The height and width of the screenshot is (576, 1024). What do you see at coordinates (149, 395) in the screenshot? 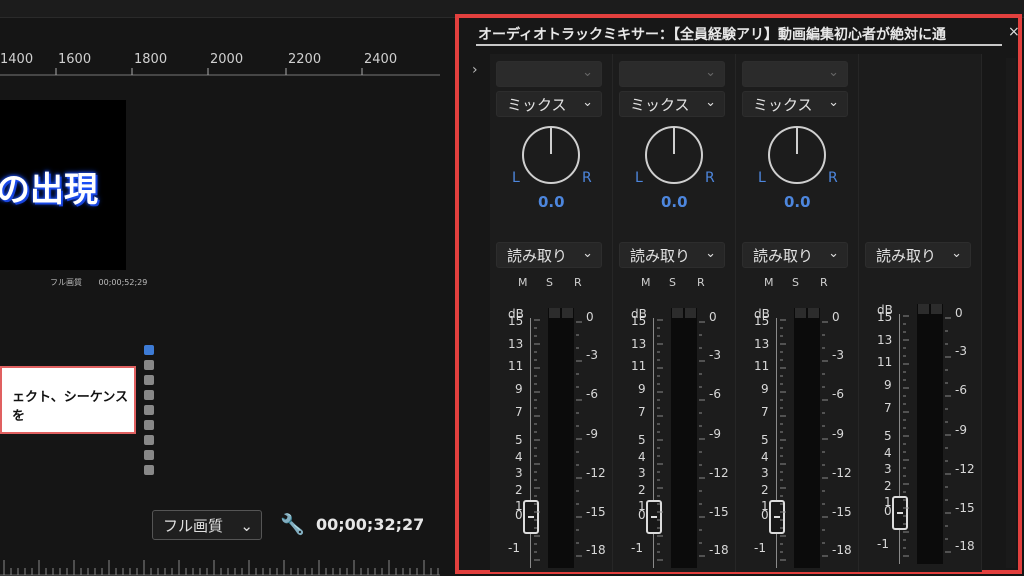
I see `razor-icon` at bounding box center [149, 395].